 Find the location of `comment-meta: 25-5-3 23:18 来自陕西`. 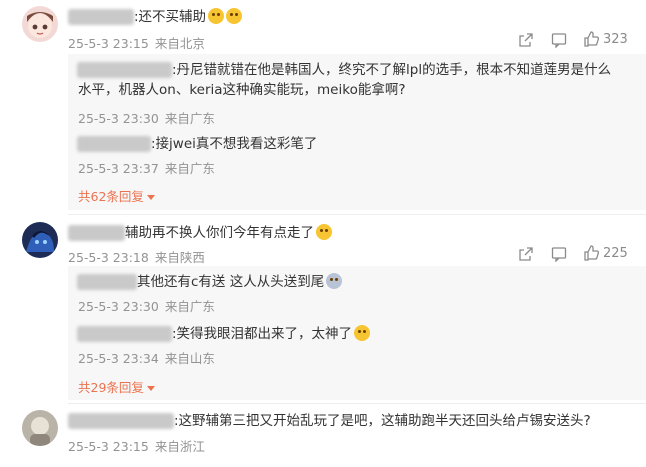

comment-meta: 25-5-3 23:18 来自陕西 is located at coordinates (136, 256).